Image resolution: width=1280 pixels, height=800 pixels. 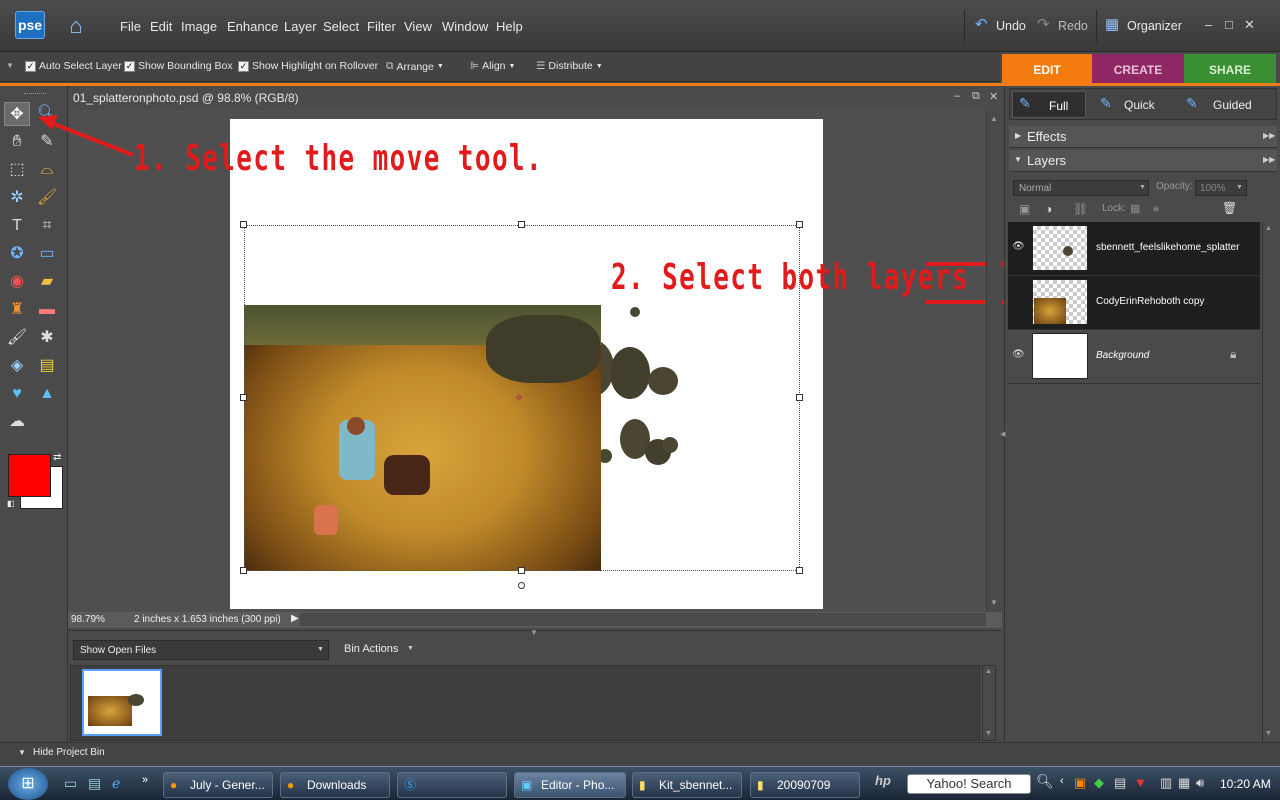 What do you see at coordinates (1232, 105) in the screenshot?
I see `guided-mode-button: Guided` at bounding box center [1232, 105].